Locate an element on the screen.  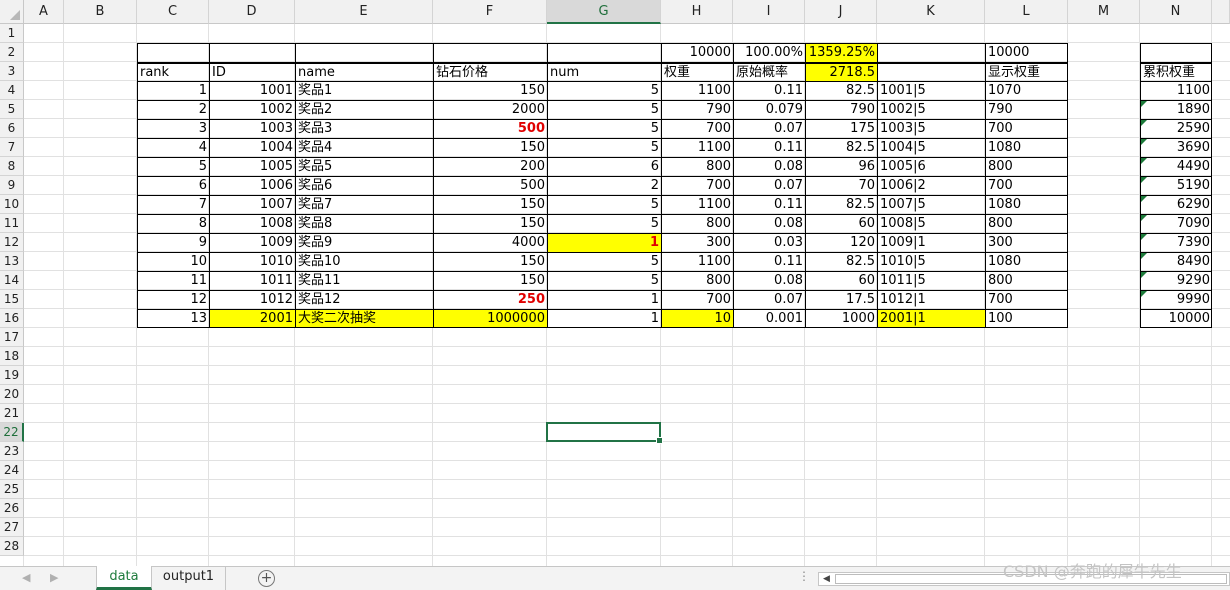
row-header-11: 11 is located at coordinates (12, 223).